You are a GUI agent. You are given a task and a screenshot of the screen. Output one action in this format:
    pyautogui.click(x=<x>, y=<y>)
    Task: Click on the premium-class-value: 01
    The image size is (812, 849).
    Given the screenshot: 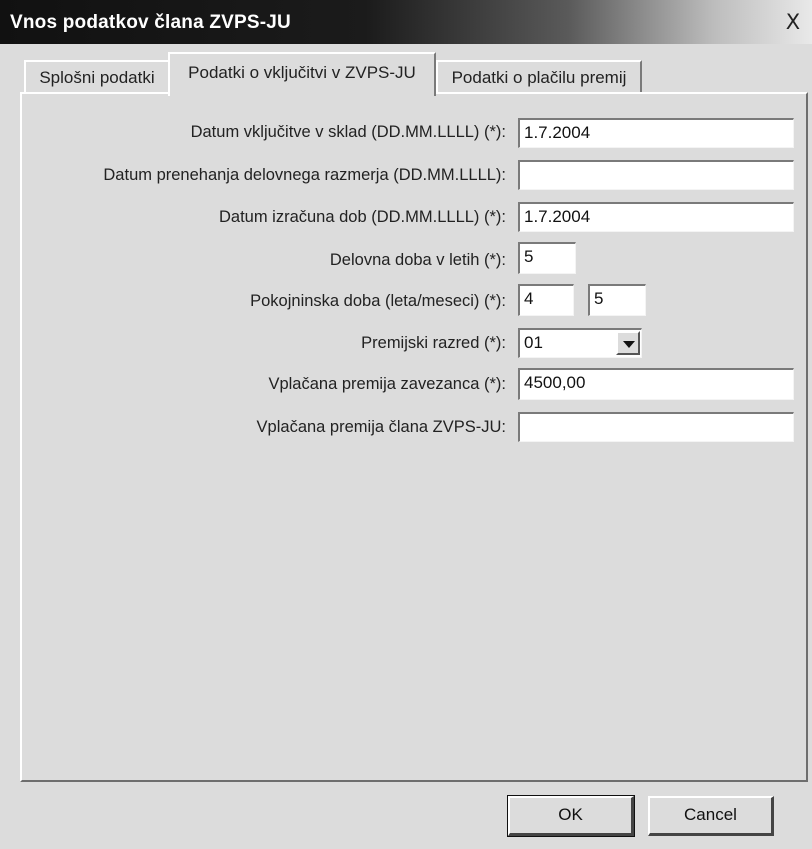 What is the action you would take?
    pyautogui.click(x=533, y=342)
    